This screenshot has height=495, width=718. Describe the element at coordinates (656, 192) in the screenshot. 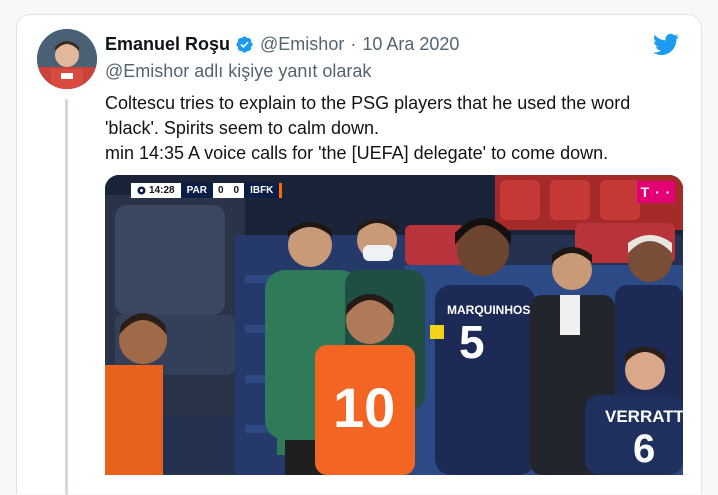

I see `broadcaster-logo: T · ·` at that location.